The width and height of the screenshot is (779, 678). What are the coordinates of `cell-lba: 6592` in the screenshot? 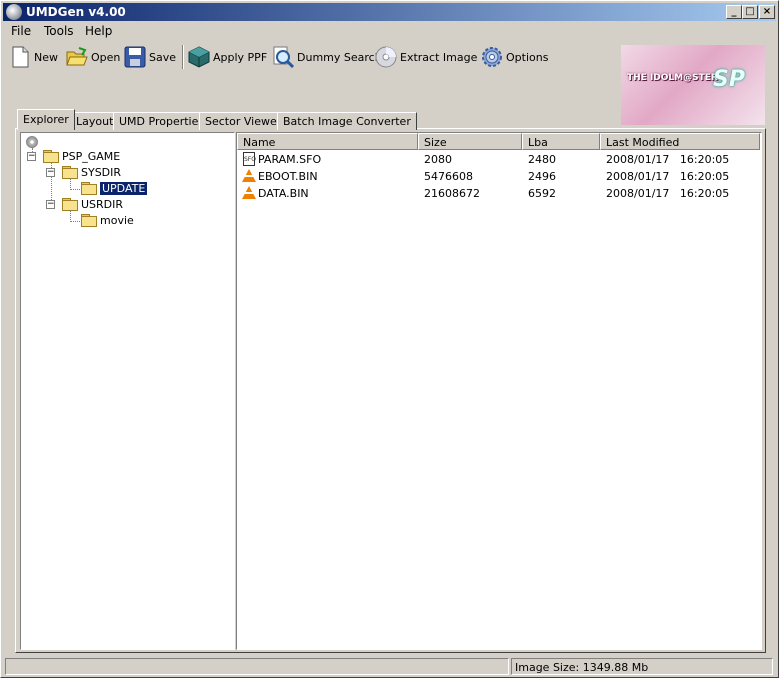 It's located at (542, 193).